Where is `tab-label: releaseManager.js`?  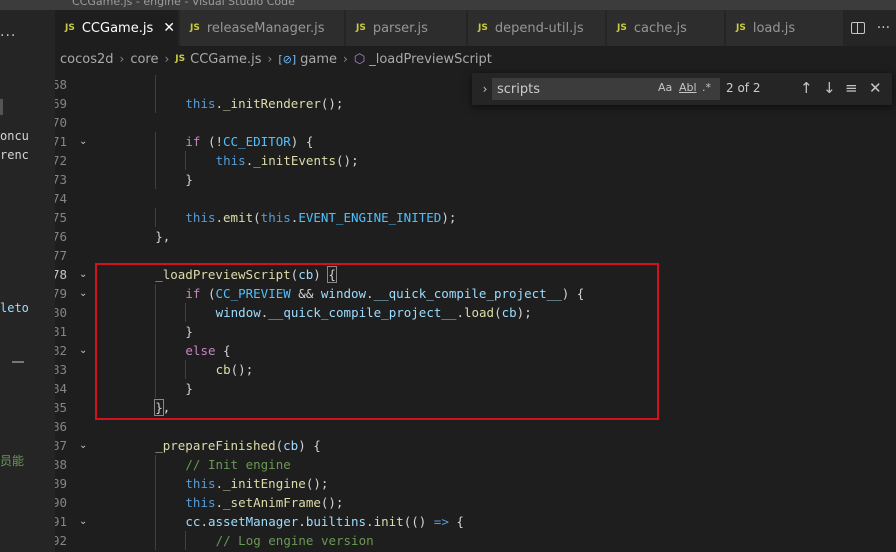 tab-label: releaseManager.js is located at coordinates (265, 28).